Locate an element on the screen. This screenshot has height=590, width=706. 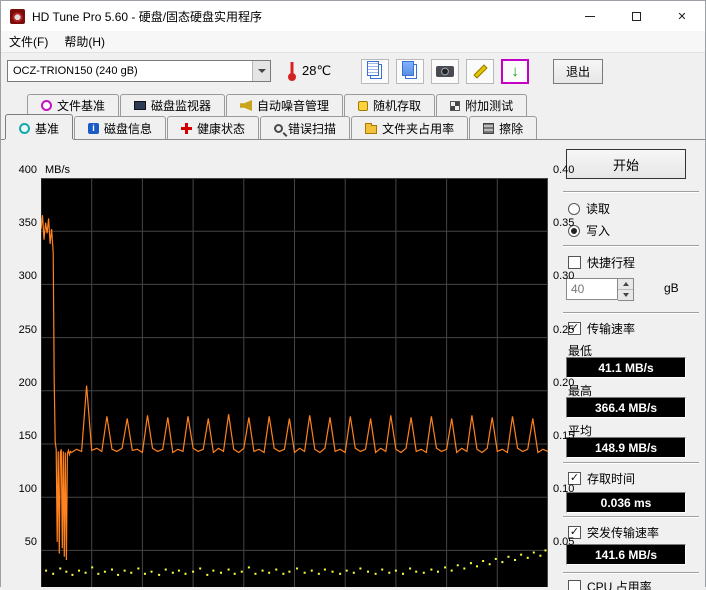
stepper-up-button is located at coordinates (625, 284).